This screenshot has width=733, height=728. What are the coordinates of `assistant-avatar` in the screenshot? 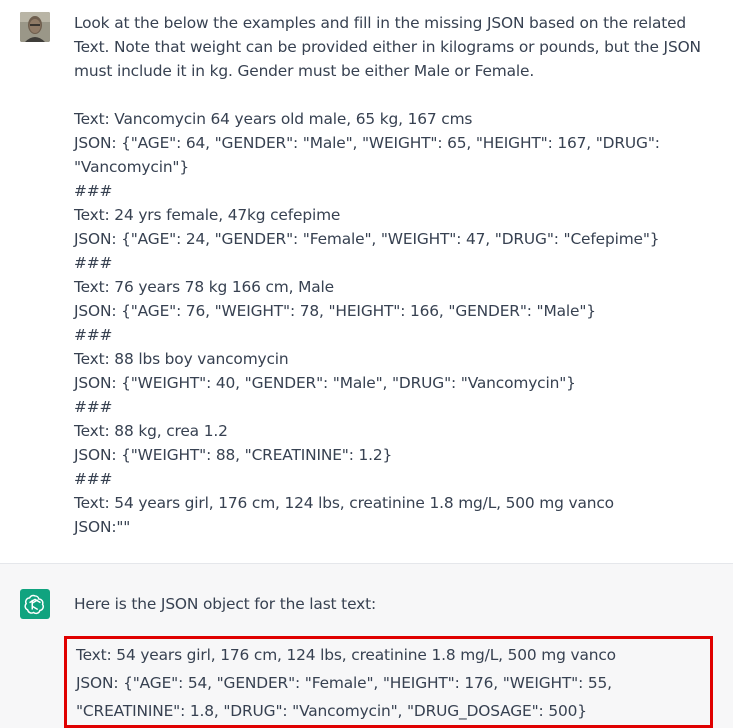 It's located at (35, 604).